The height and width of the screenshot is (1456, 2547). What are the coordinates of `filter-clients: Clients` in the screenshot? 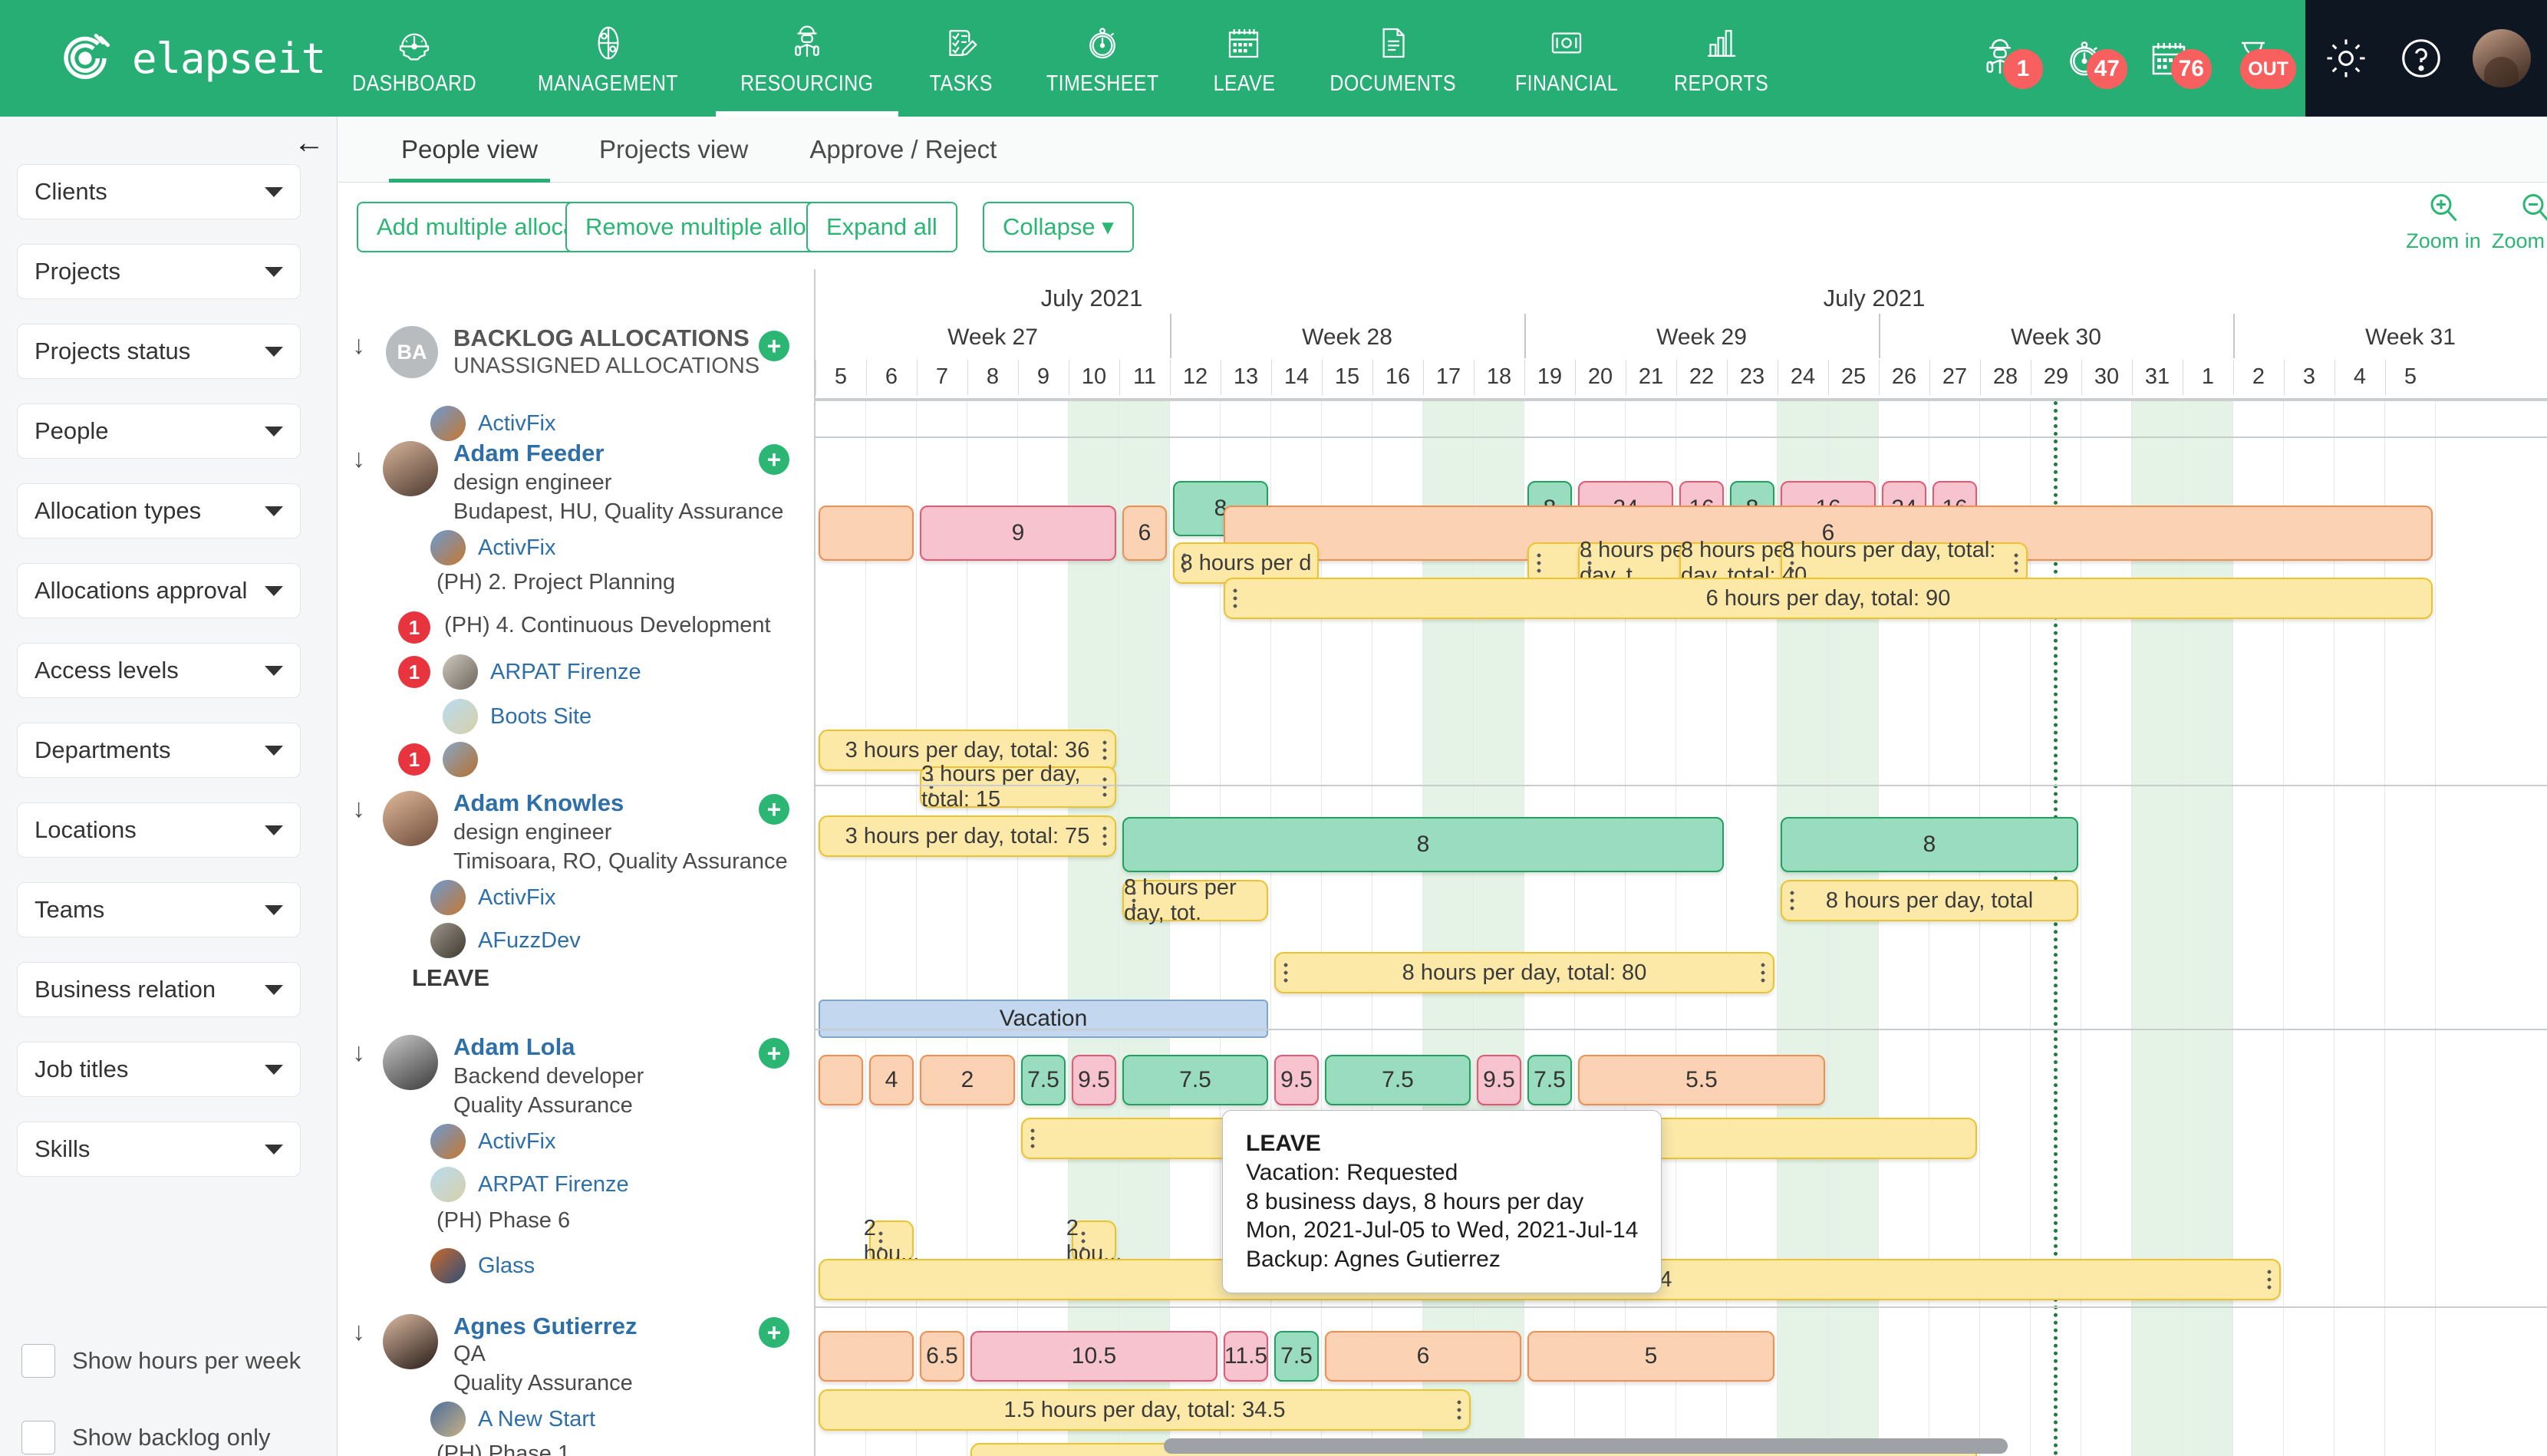 It's located at (159, 191).